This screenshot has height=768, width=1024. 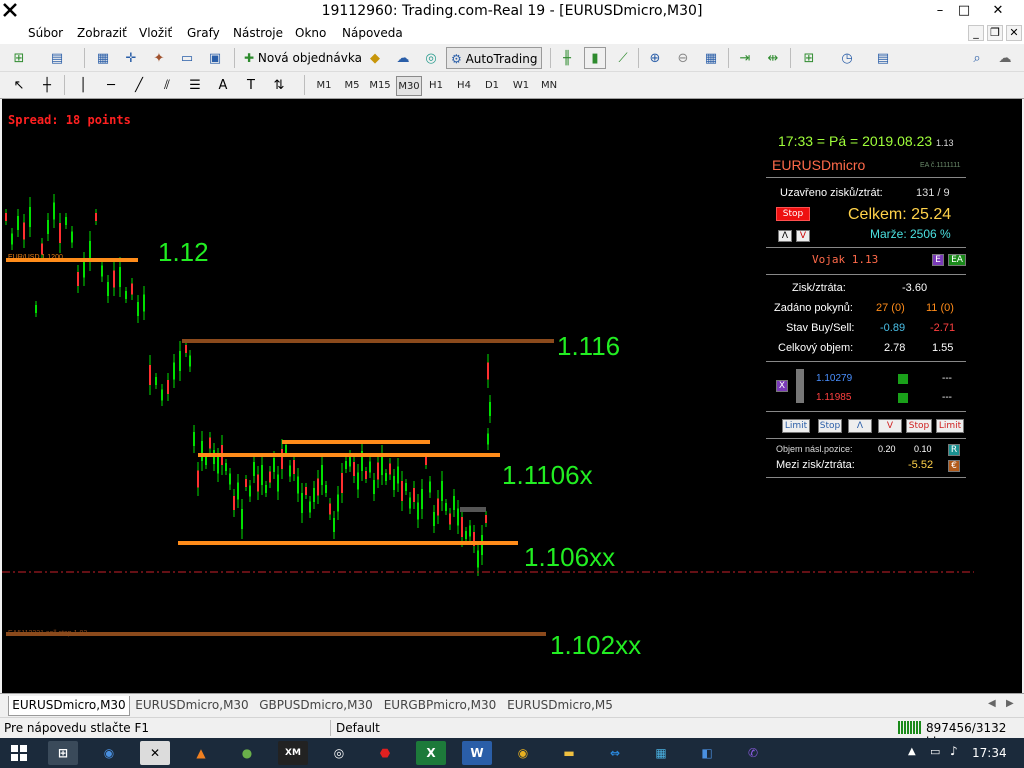 What do you see at coordinates (431, 753) in the screenshot?
I see `taskbar-excel-icon: X` at bounding box center [431, 753].